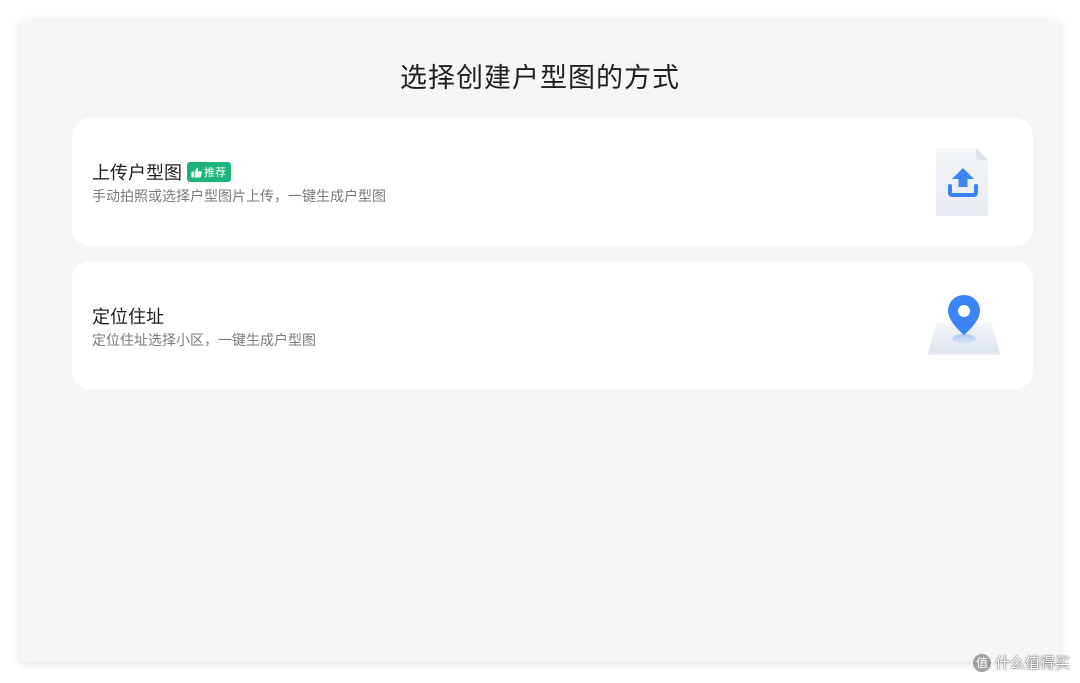  Describe the element at coordinates (239, 197) in the screenshot. I see `option-description: 手动拍照或选择户型图片上传，一键生成户型图` at that location.